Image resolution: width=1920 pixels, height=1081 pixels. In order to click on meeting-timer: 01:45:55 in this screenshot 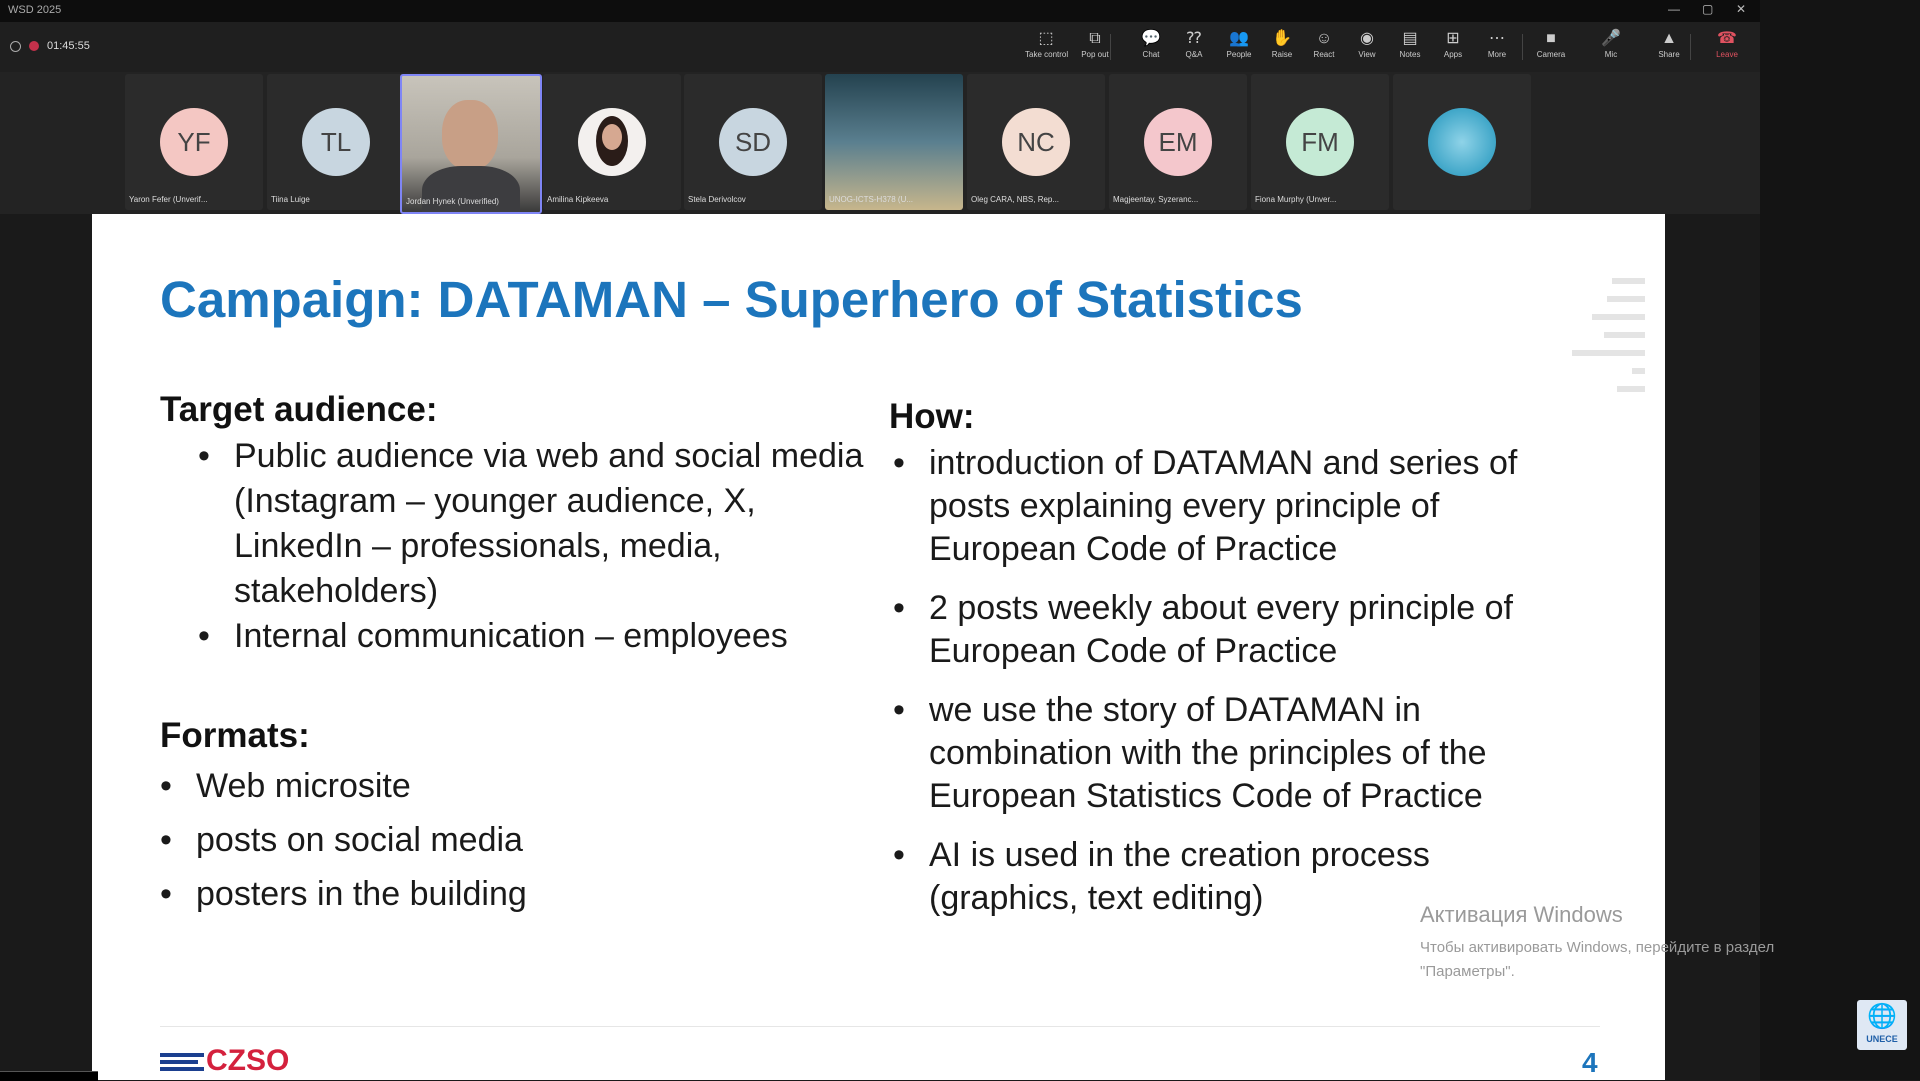, I will do `click(68, 46)`.